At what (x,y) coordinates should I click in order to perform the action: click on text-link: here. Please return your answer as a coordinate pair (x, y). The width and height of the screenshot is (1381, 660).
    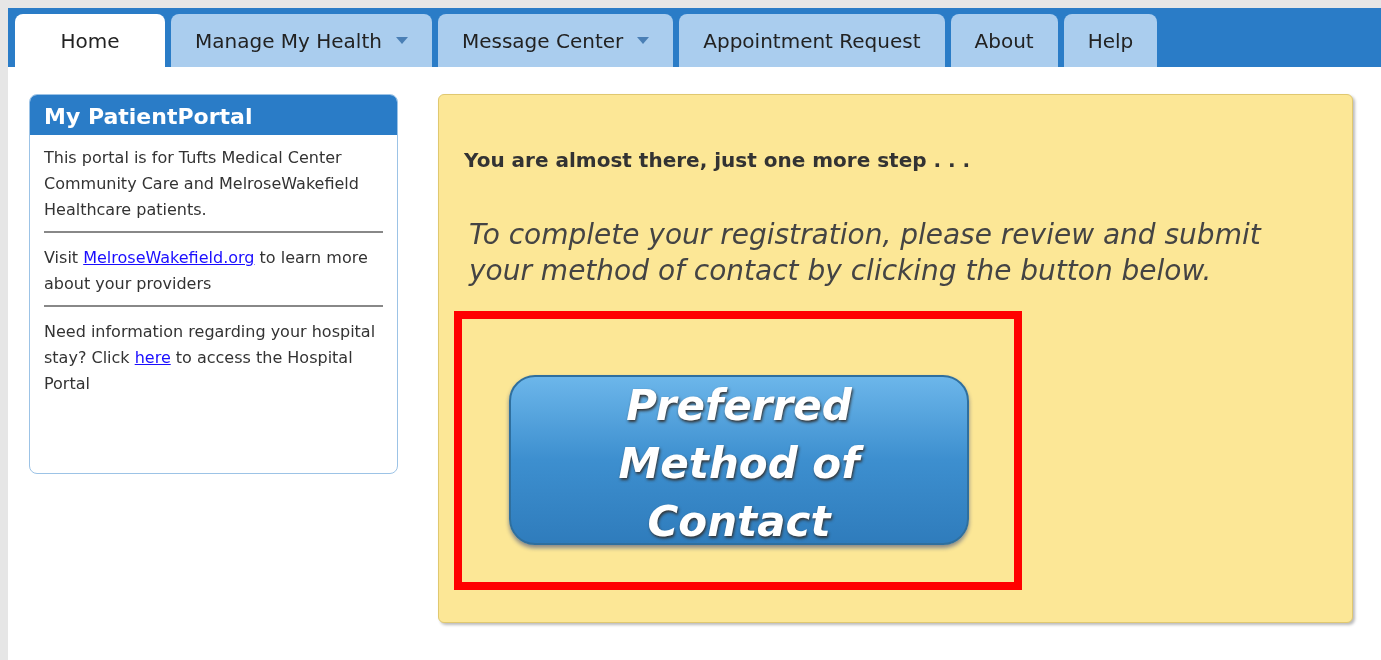
    Looking at the image, I should click on (152, 357).